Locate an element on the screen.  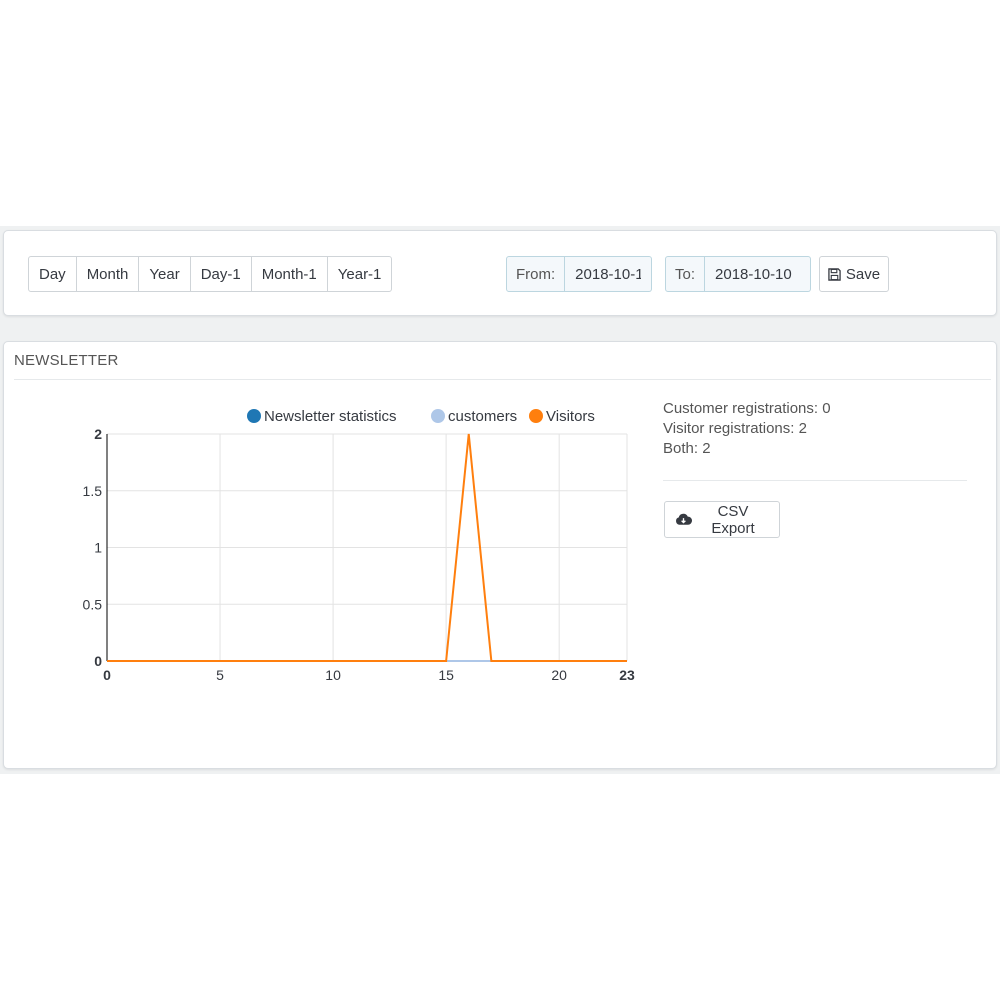
y-tick-label: 0 is located at coordinates (98, 661).